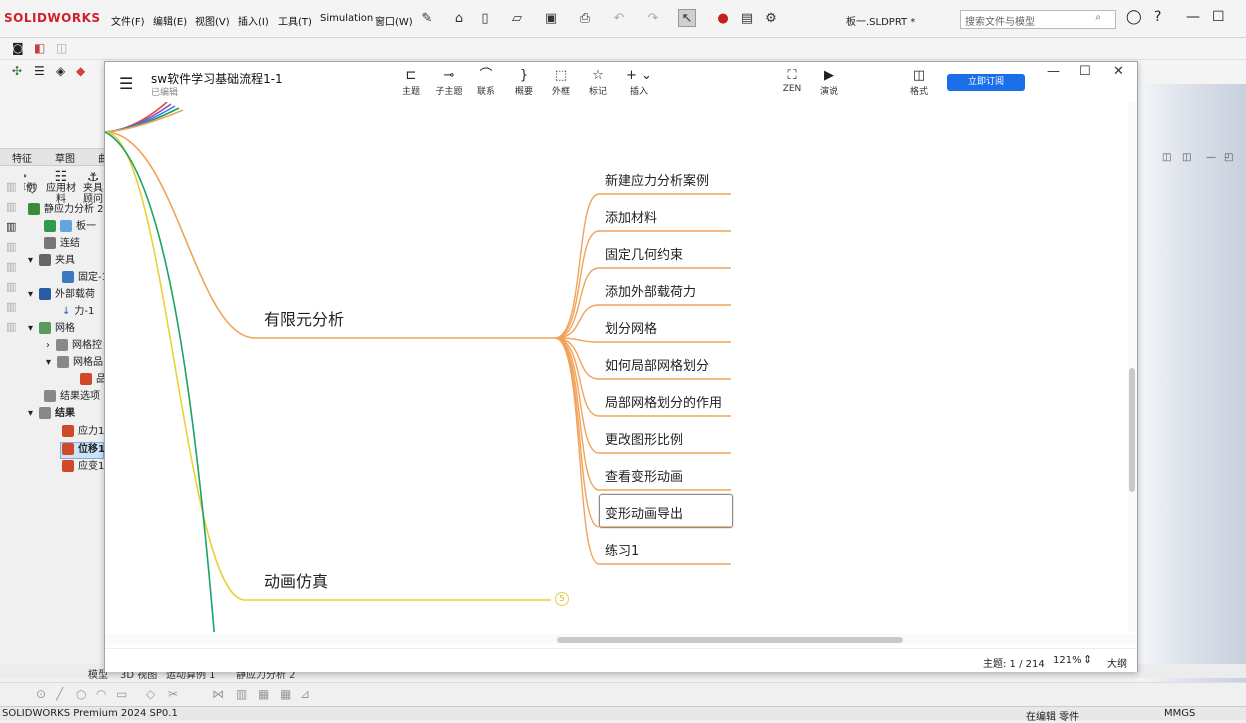  Describe the element at coordinates (61, 48) in the screenshot. I see `copy-view-icon: ◫` at that location.